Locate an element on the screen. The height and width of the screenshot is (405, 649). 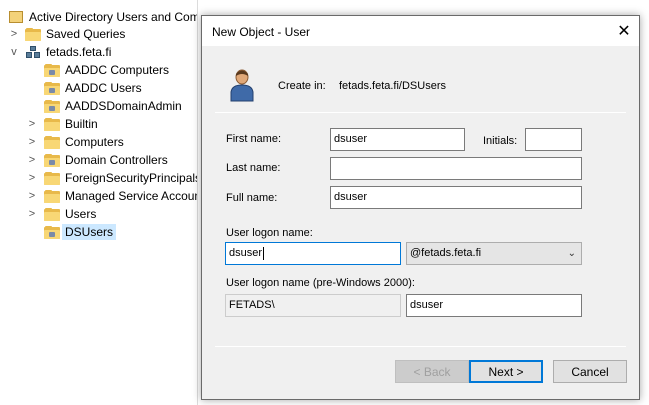
tree-item-foreign-security-principals: > ForeignSecurityPrincipals is located at coordinates (112, 178).